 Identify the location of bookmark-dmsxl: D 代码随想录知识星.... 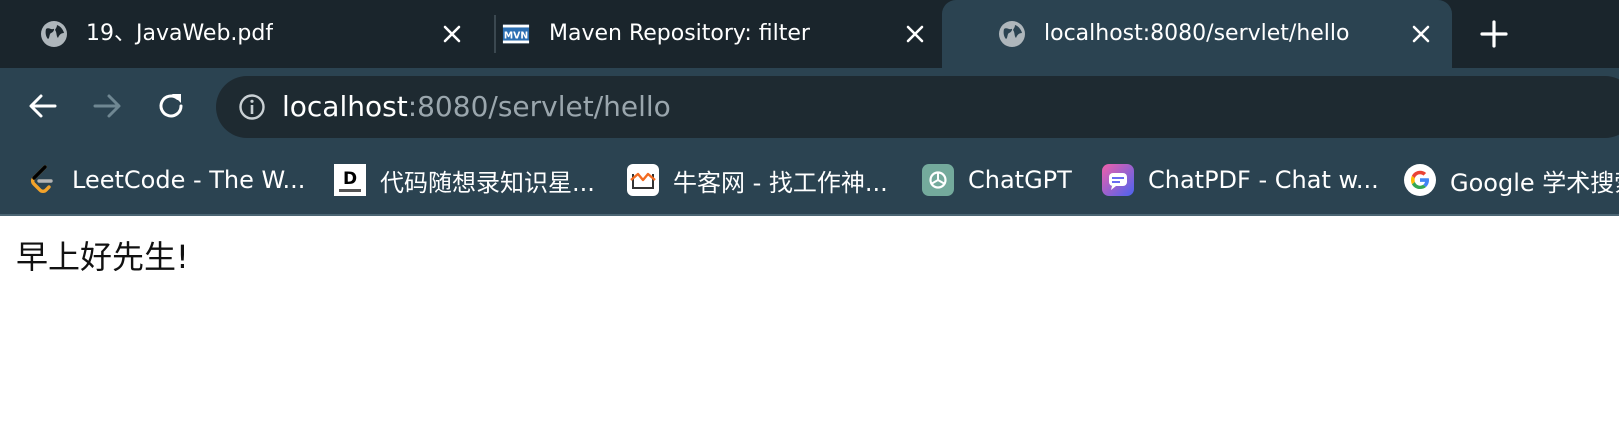
(464, 180).